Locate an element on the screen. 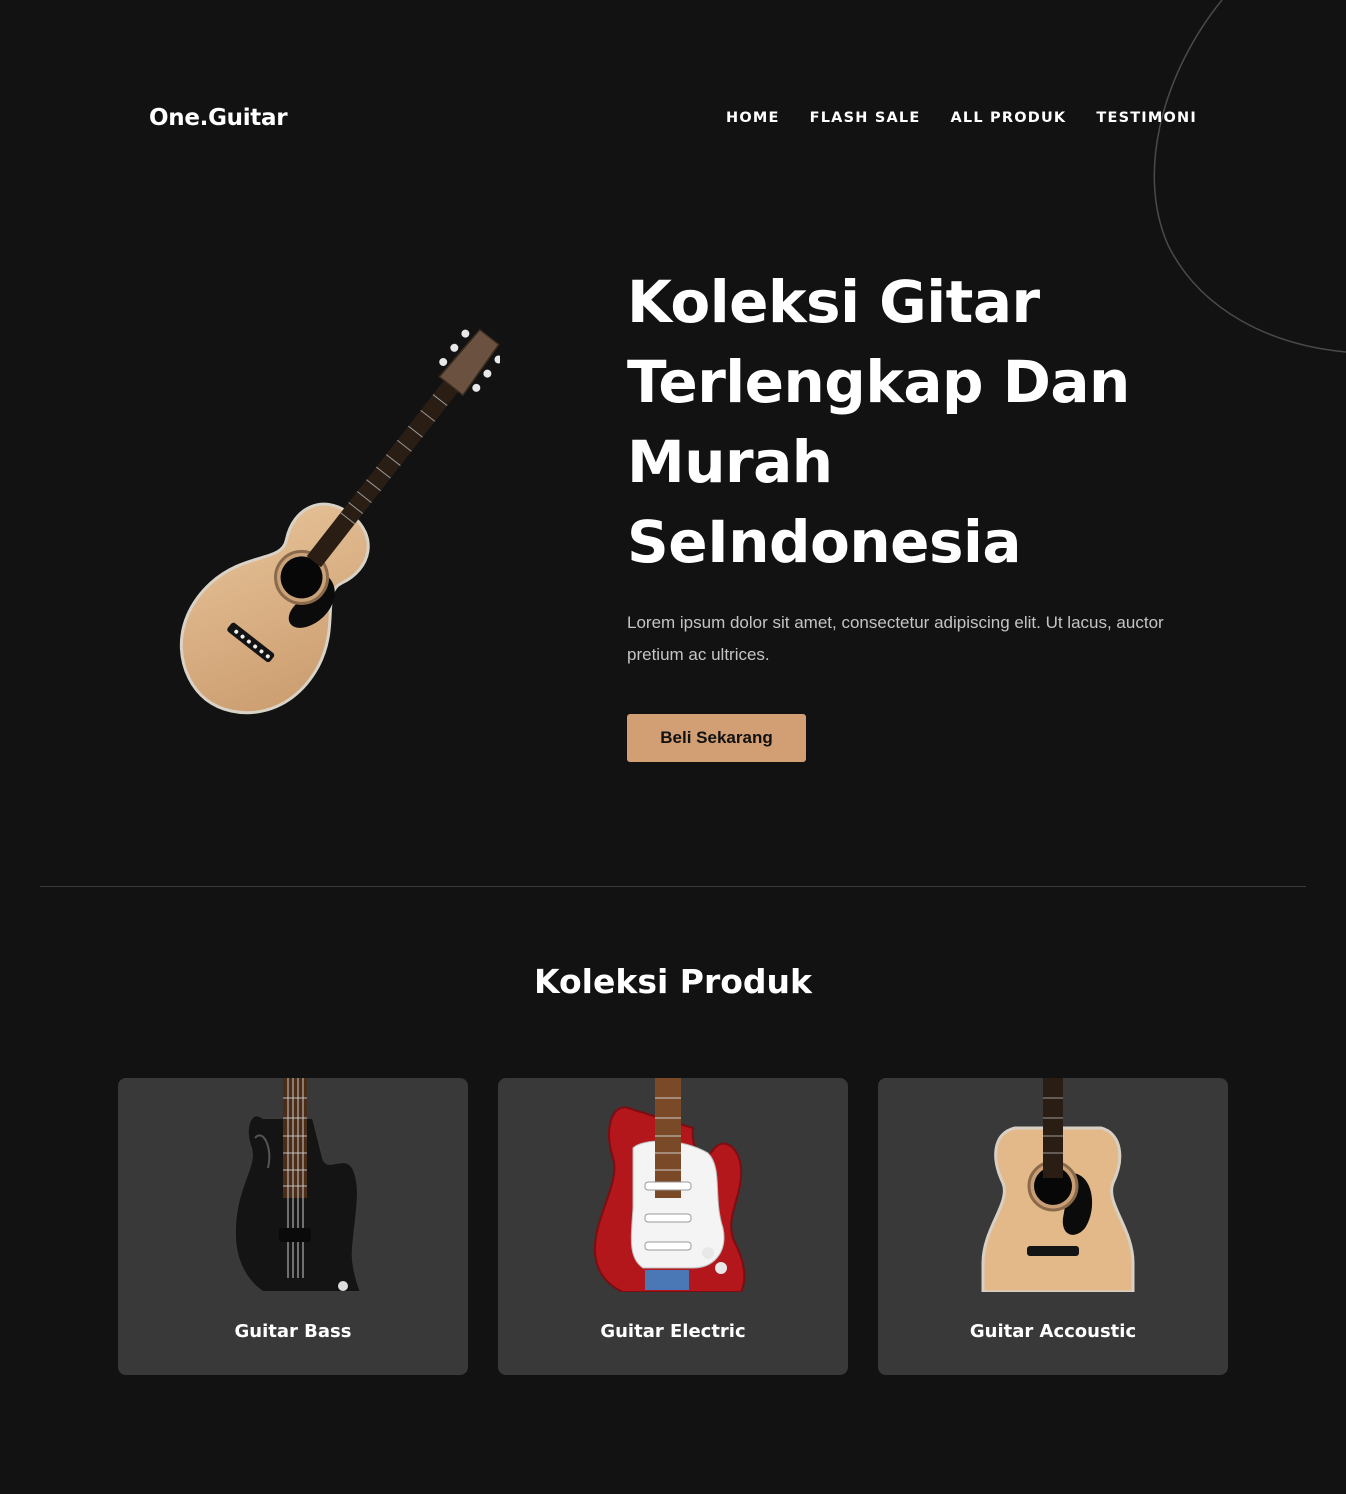 This screenshot has height=1494, width=1346. hero-title-line: SeIndonesia is located at coordinates (824, 542).